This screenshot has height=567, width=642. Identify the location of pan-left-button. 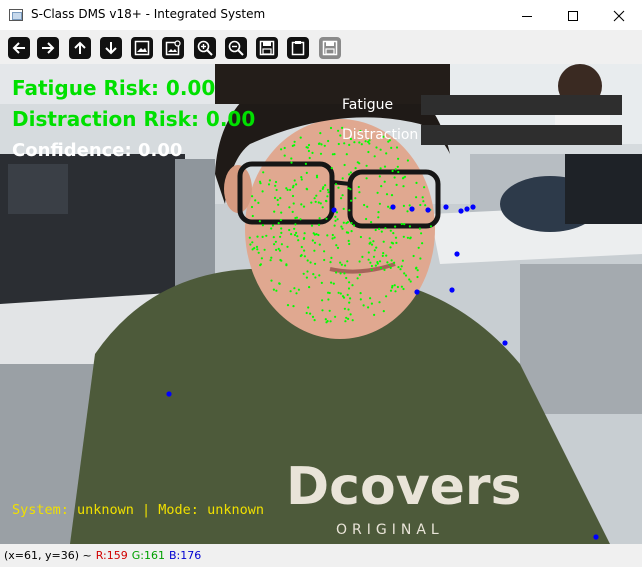
(19, 48).